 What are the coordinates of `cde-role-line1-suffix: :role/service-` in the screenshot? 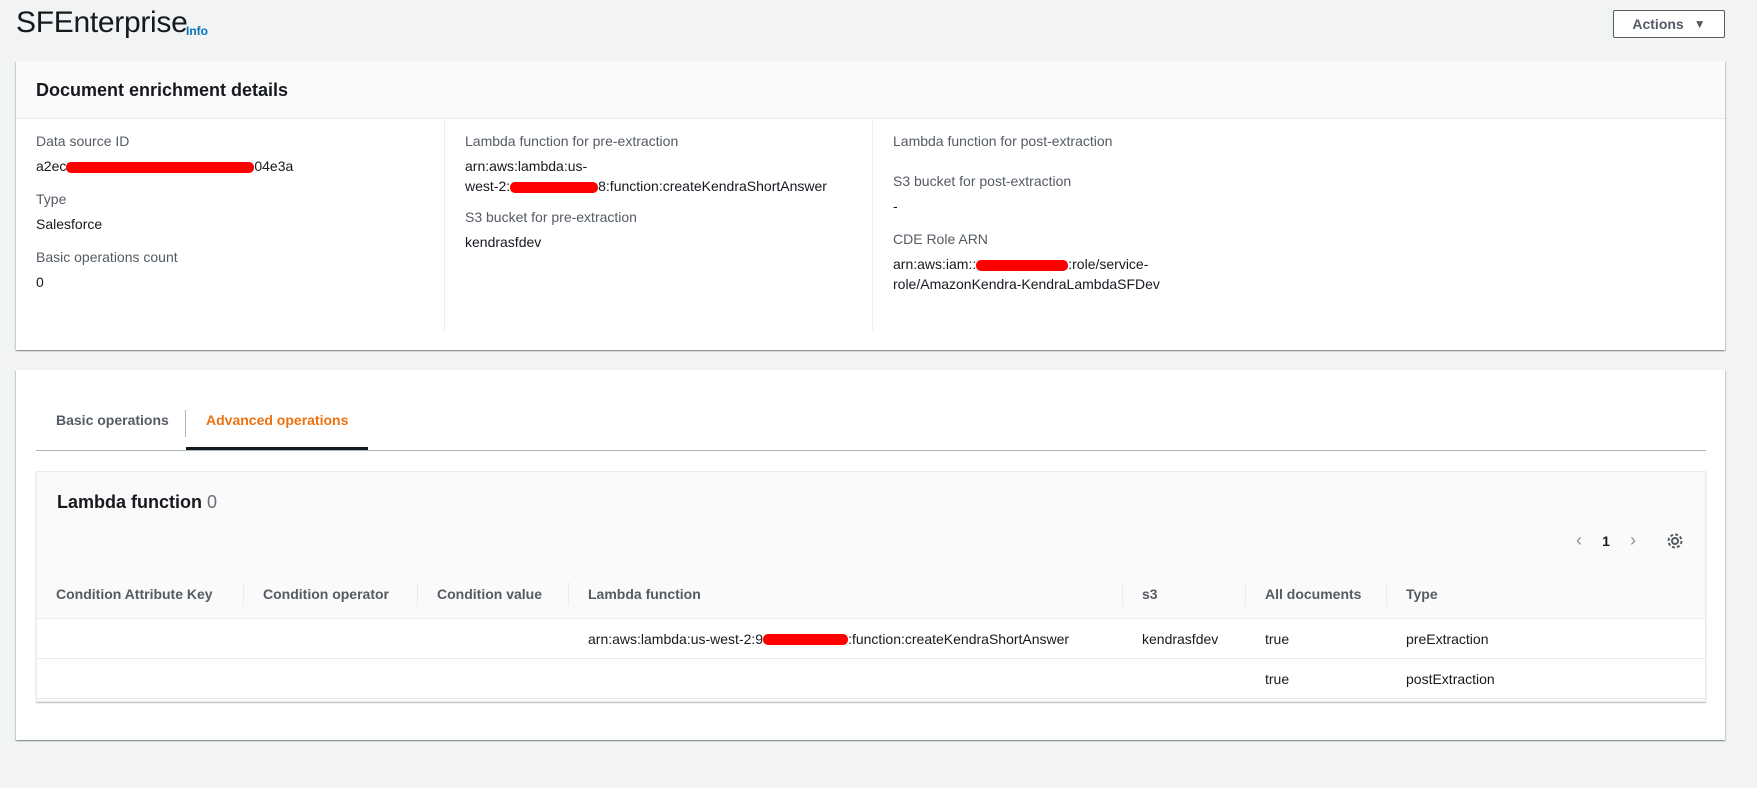 It's located at (1108, 264).